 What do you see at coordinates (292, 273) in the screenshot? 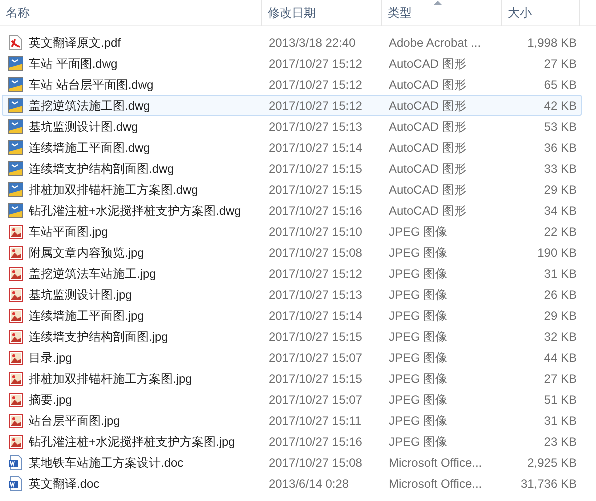
I see `file-row: 盖挖逆筑法车站施工.jpg 2017/10/27 15:12 JPEG 图像 31 KB` at bounding box center [292, 273].